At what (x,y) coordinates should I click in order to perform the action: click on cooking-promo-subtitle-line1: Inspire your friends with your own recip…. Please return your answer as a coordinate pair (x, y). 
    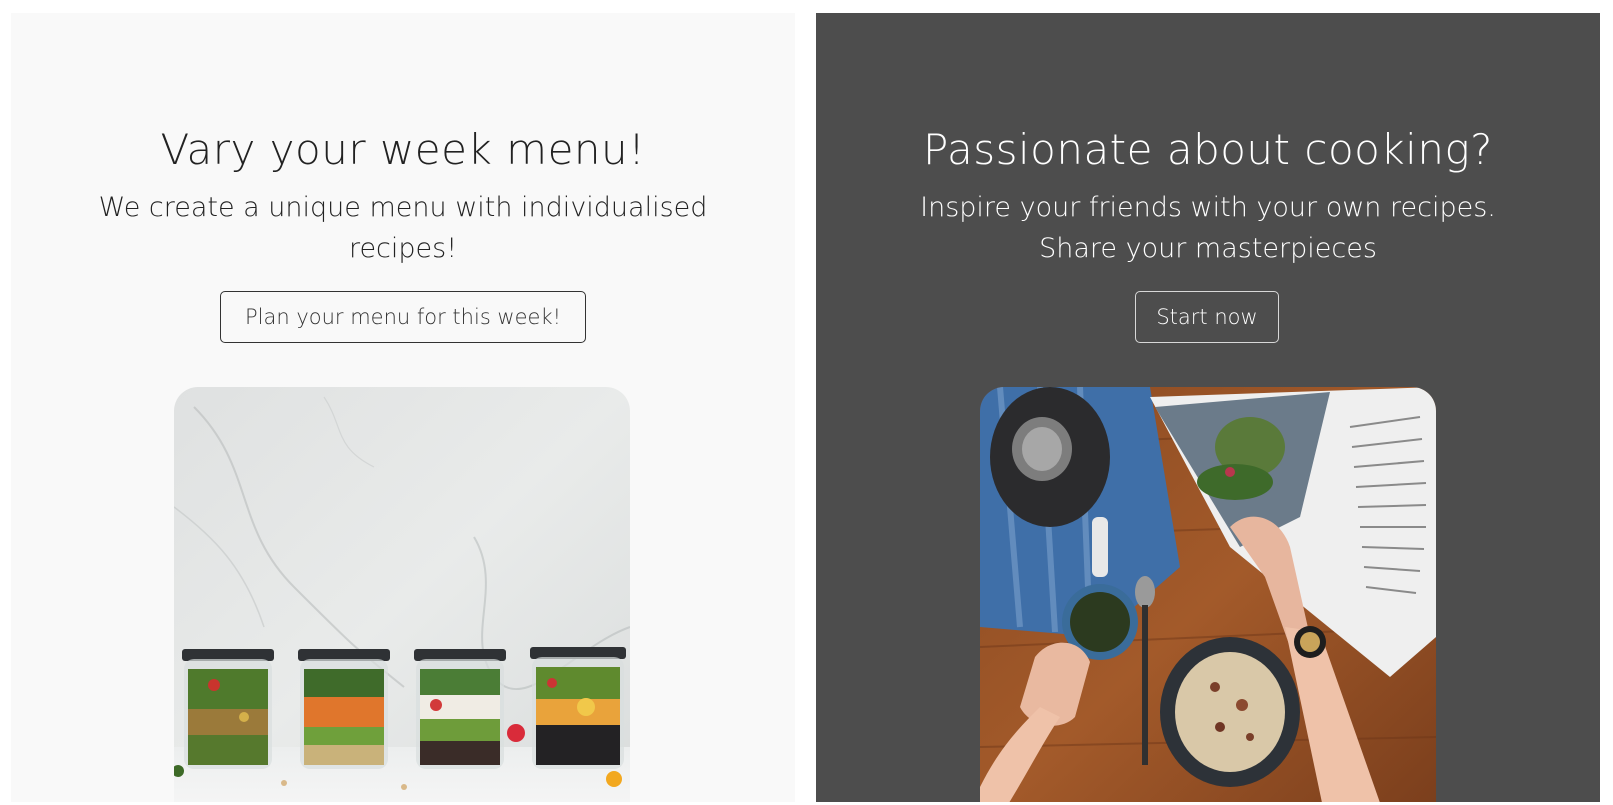
    Looking at the image, I should click on (1208, 207).